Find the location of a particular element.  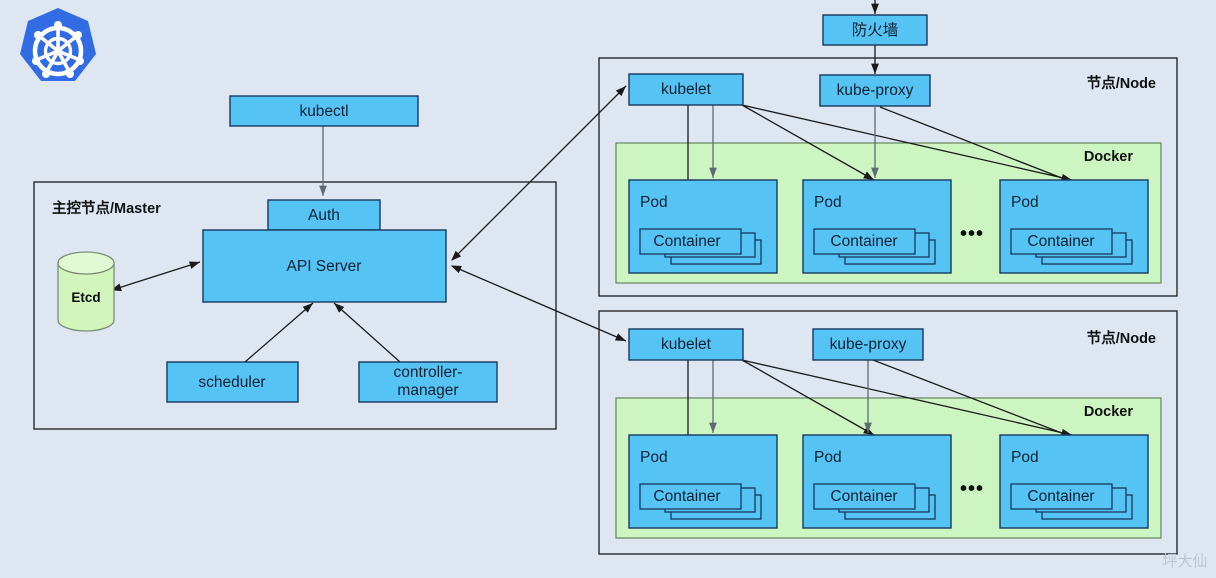

kubectl-label: kubectl is located at coordinates (323, 111).